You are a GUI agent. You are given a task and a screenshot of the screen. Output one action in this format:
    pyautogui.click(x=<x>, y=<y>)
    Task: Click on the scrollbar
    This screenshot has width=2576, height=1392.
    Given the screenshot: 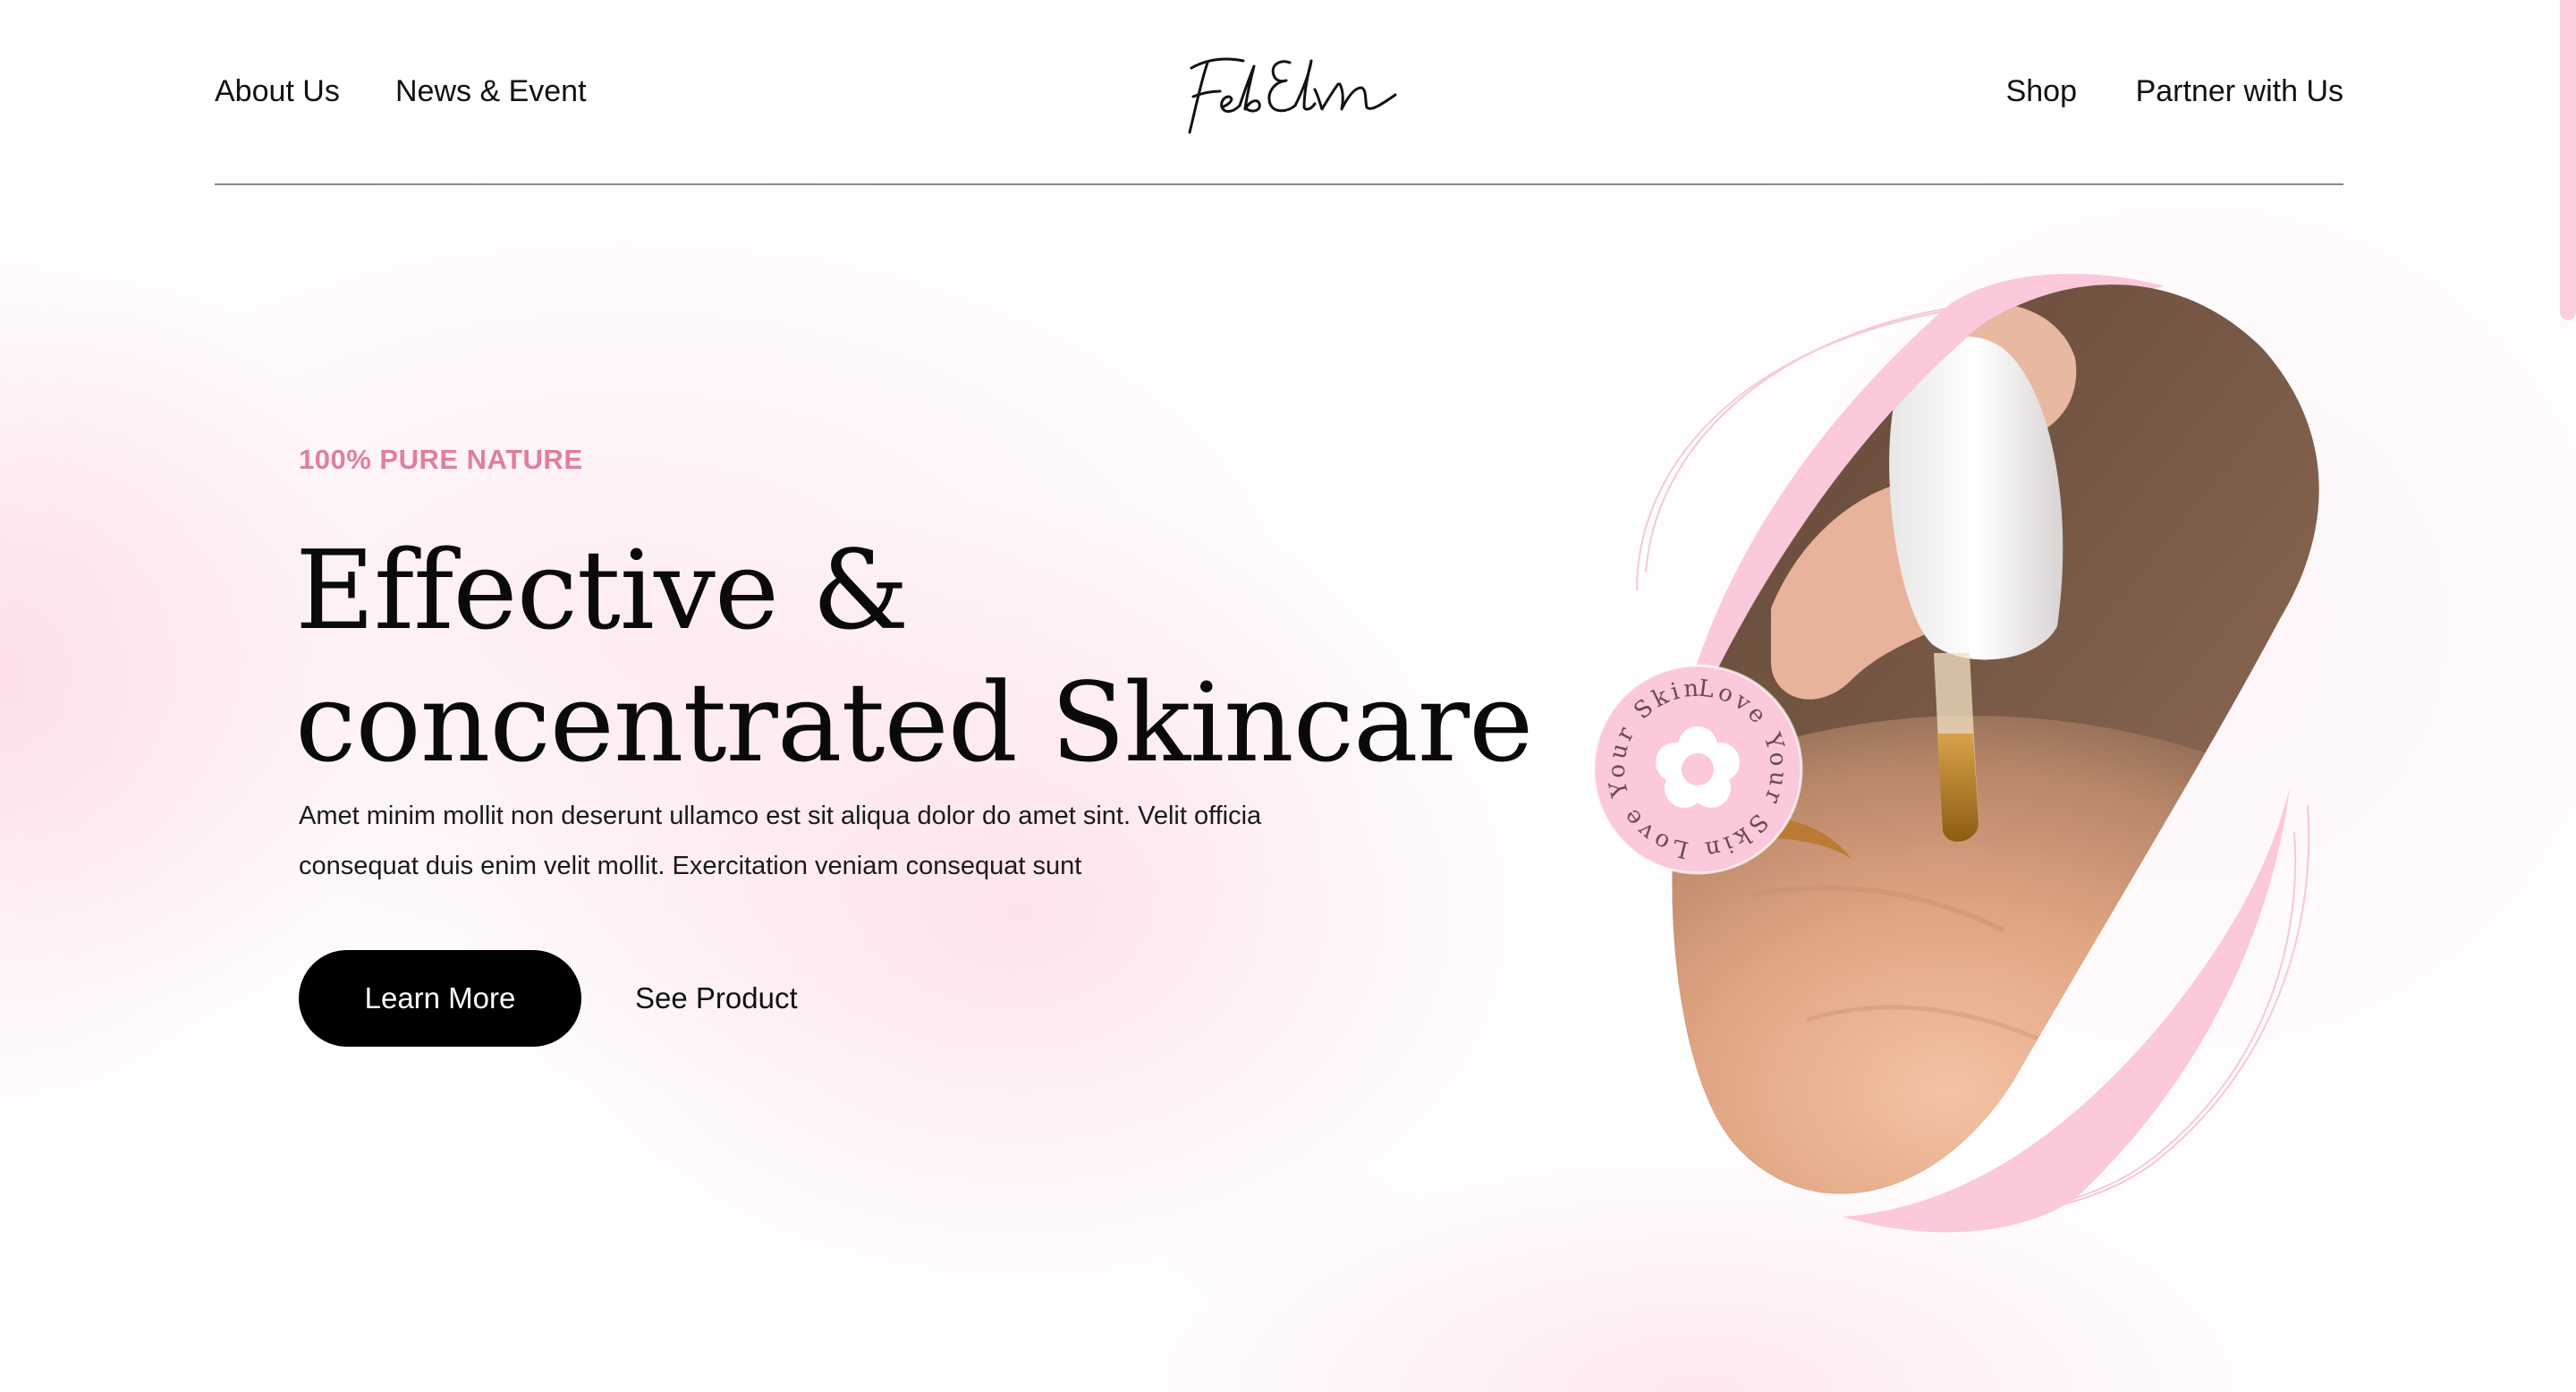 What is the action you would take?
    pyautogui.click(x=2566, y=696)
    